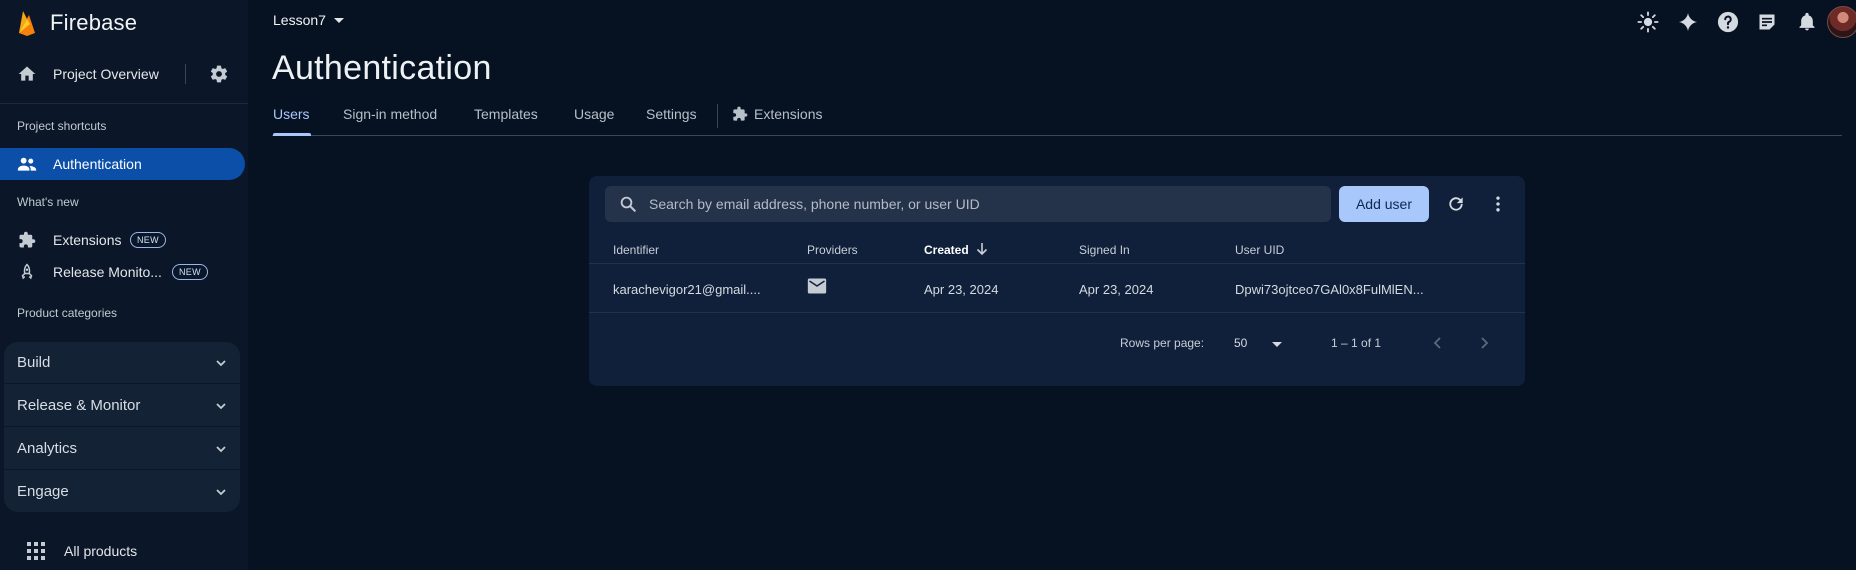 This screenshot has height=570, width=1856. What do you see at coordinates (628, 204) in the screenshot?
I see `search-icon` at bounding box center [628, 204].